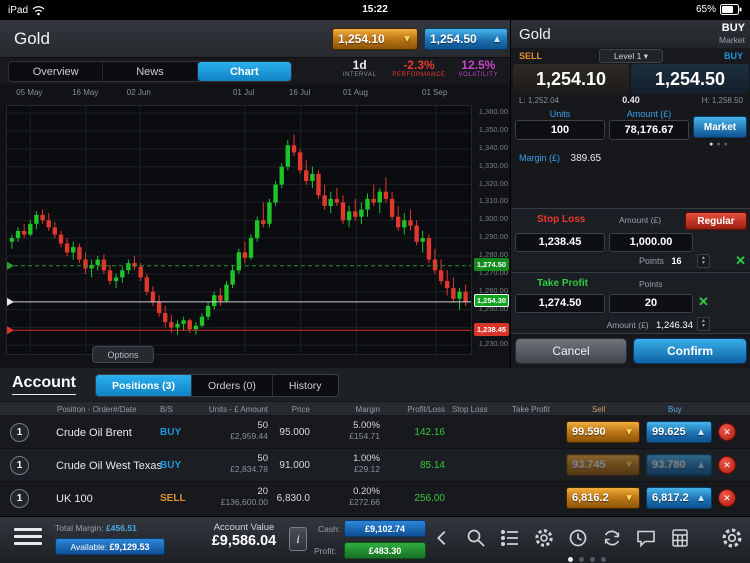  I want to click on info-button: i, so click(298, 539).